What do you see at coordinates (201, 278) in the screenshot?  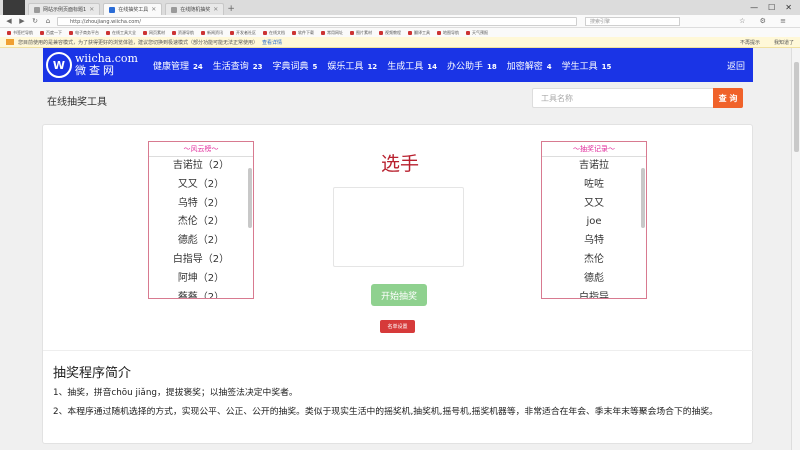 I see `list-item: 阿坤（2）` at bounding box center [201, 278].